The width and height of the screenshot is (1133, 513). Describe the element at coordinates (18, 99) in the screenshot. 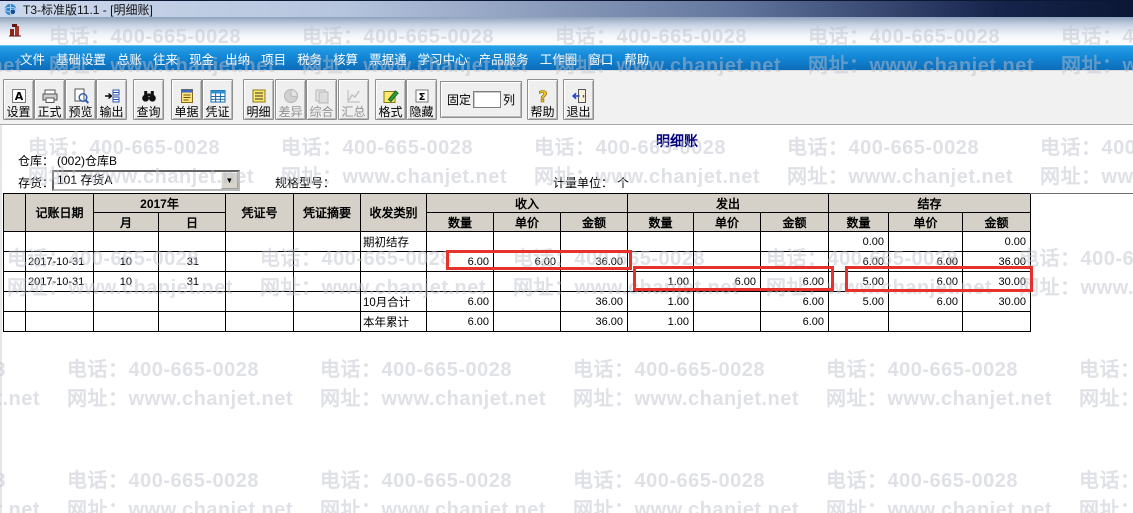

I see `settings-button: A 设置` at that location.